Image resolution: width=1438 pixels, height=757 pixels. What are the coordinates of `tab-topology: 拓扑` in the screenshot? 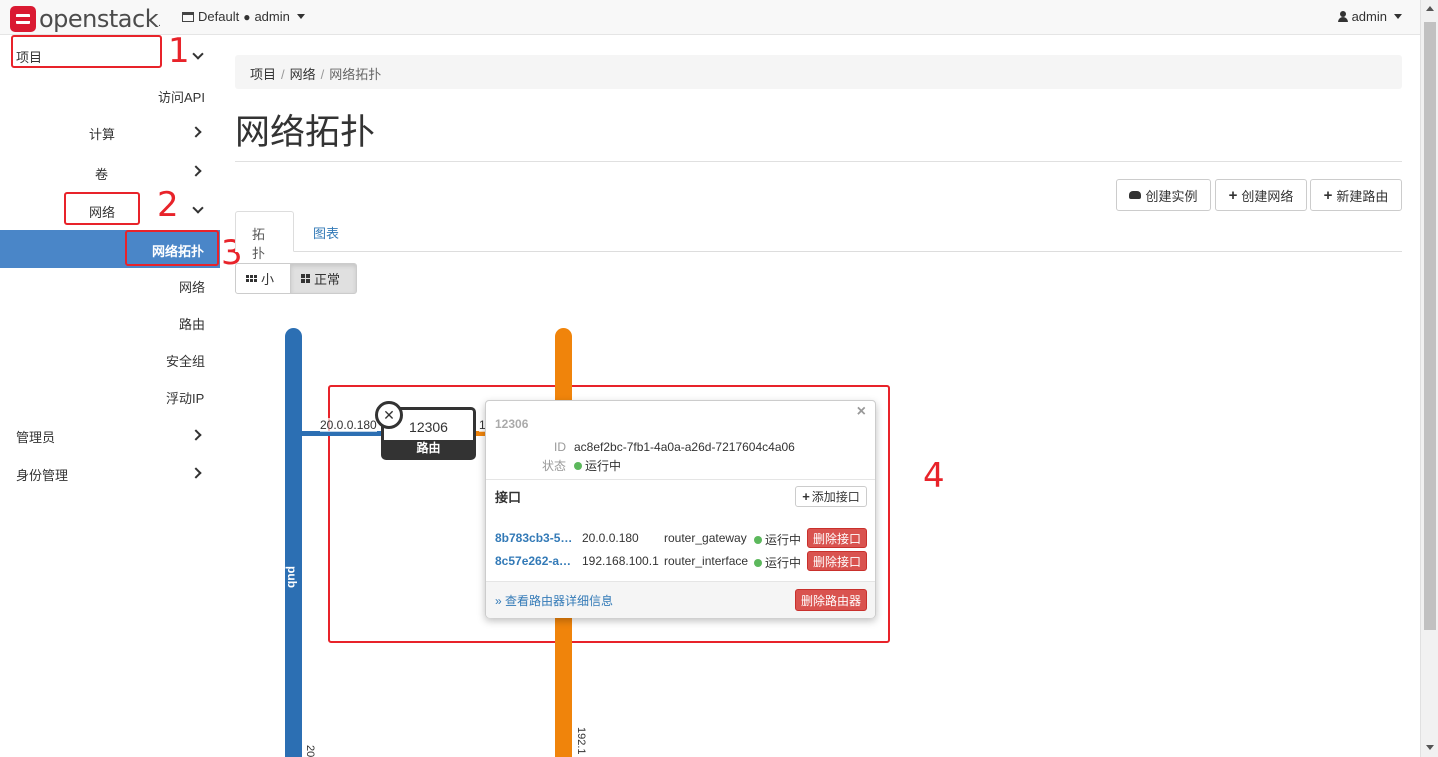 It's located at (264, 236).